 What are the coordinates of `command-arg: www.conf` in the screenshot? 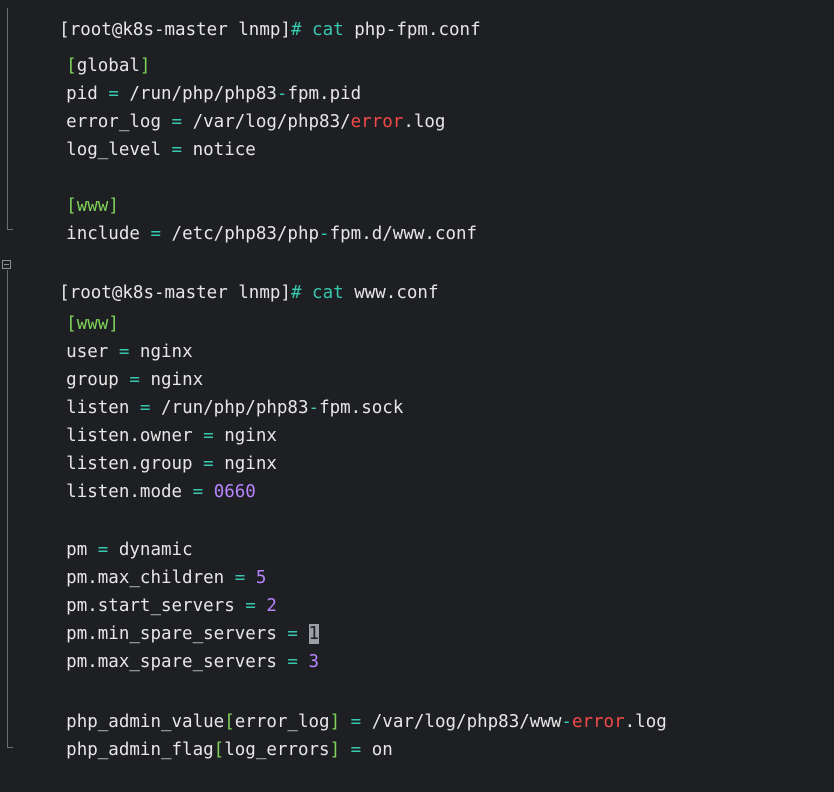 It's located at (396, 293).